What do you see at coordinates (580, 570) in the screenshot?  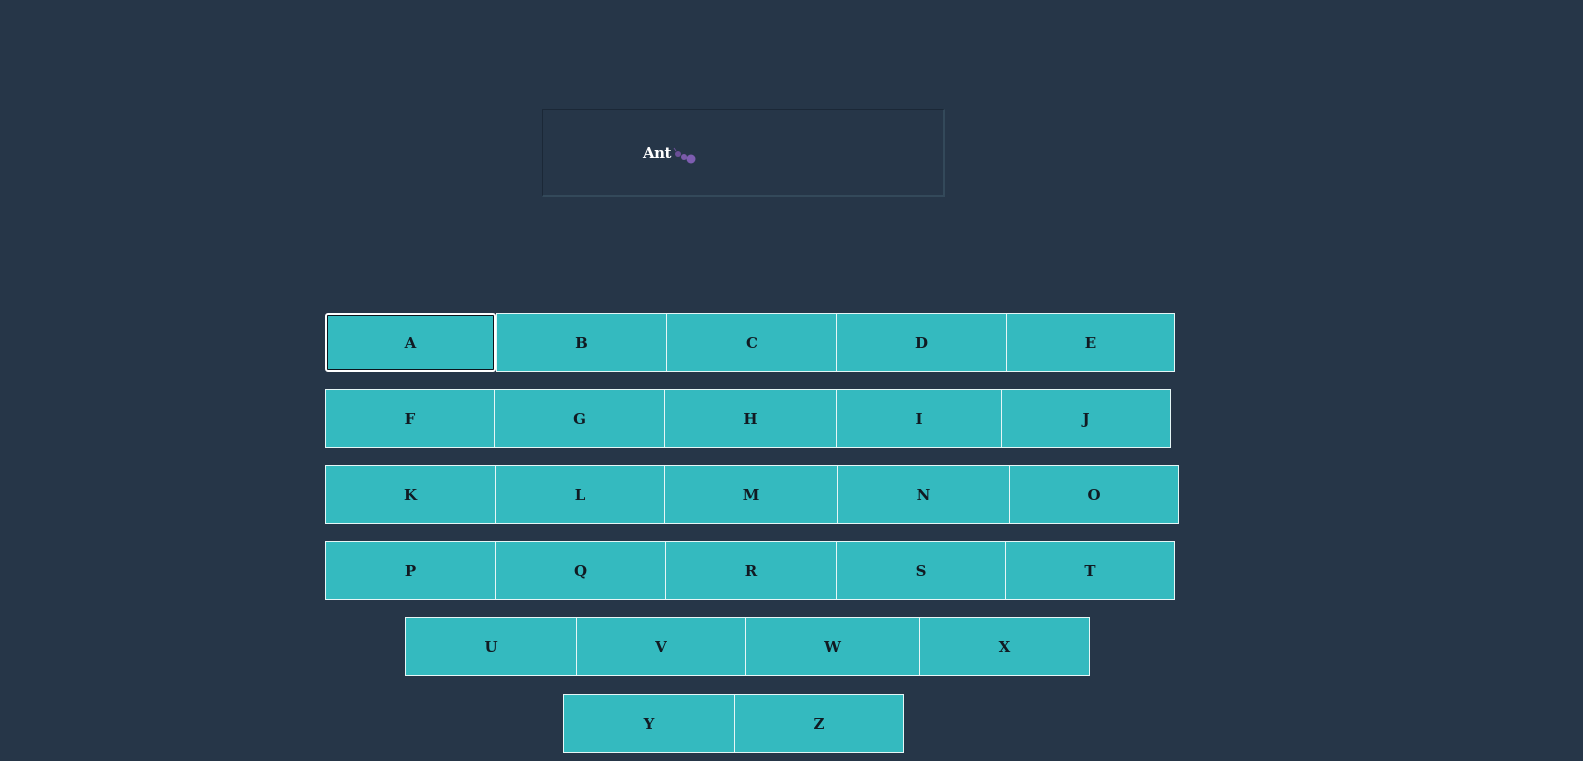 I see `key-q: Q` at bounding box center [580, 570].